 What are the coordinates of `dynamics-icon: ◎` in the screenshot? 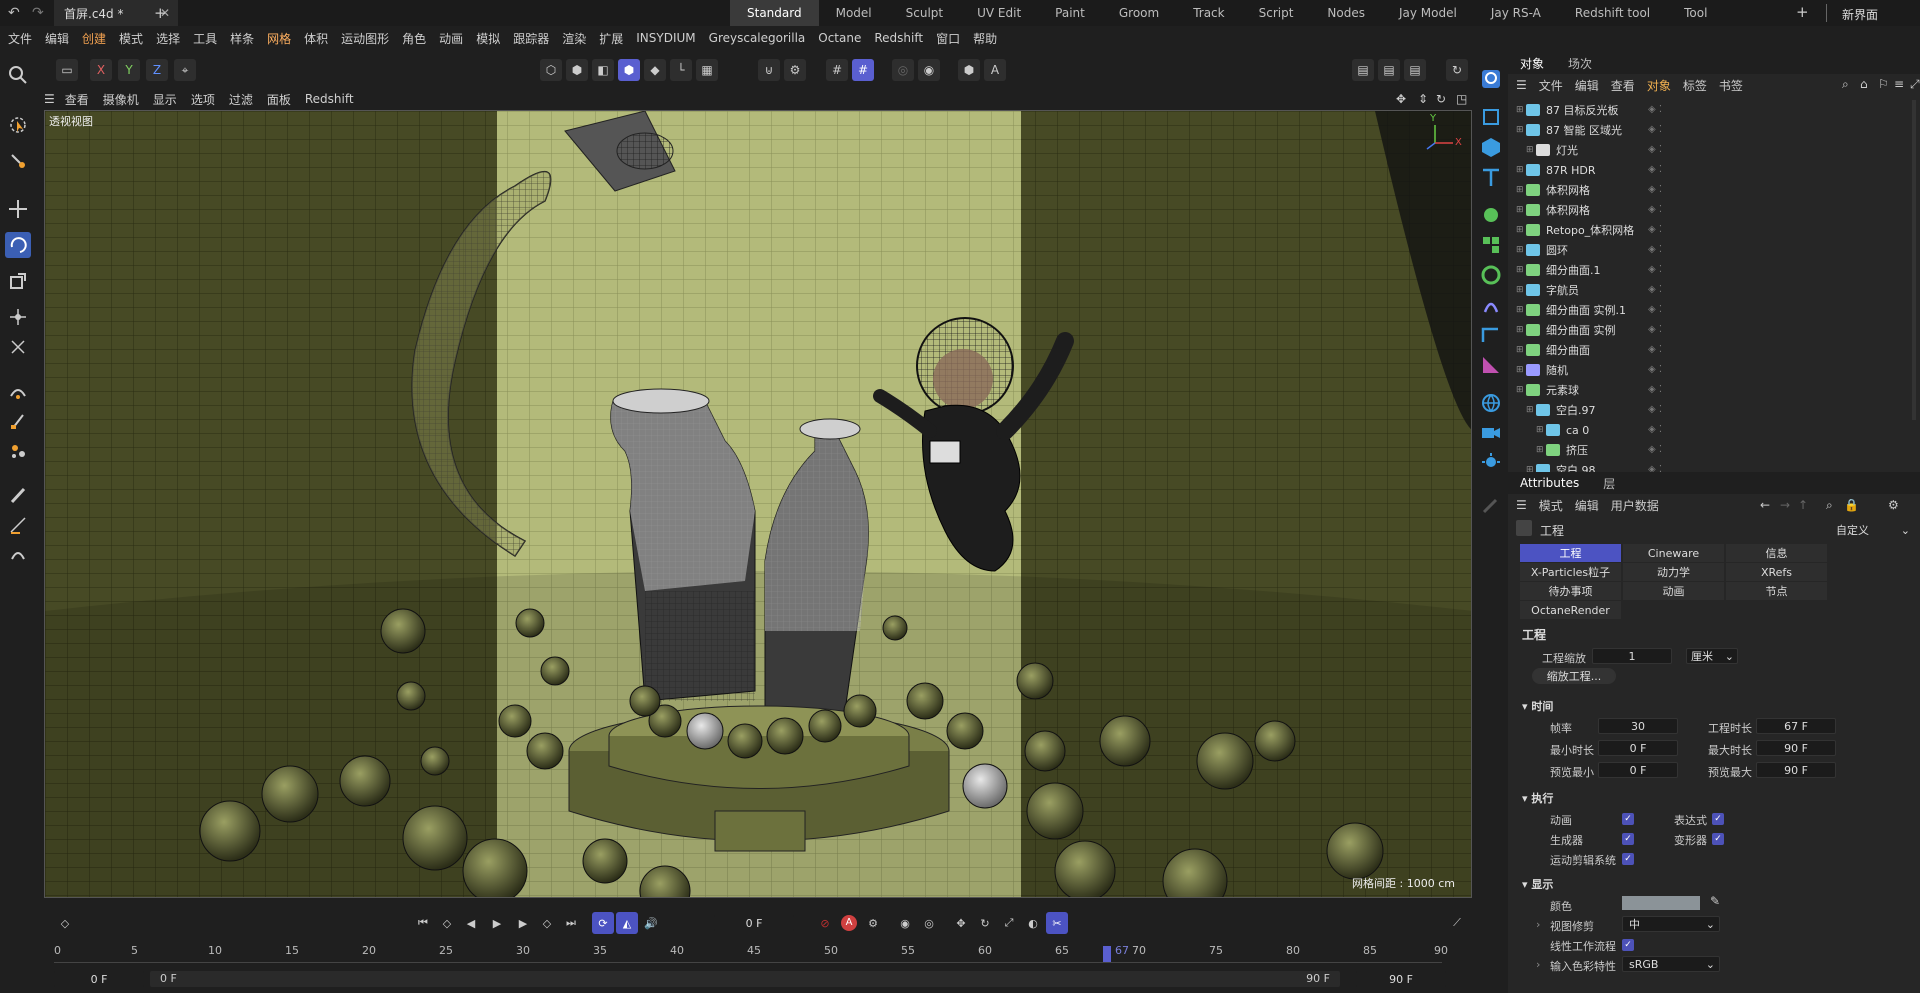 It's located at (903, 70).